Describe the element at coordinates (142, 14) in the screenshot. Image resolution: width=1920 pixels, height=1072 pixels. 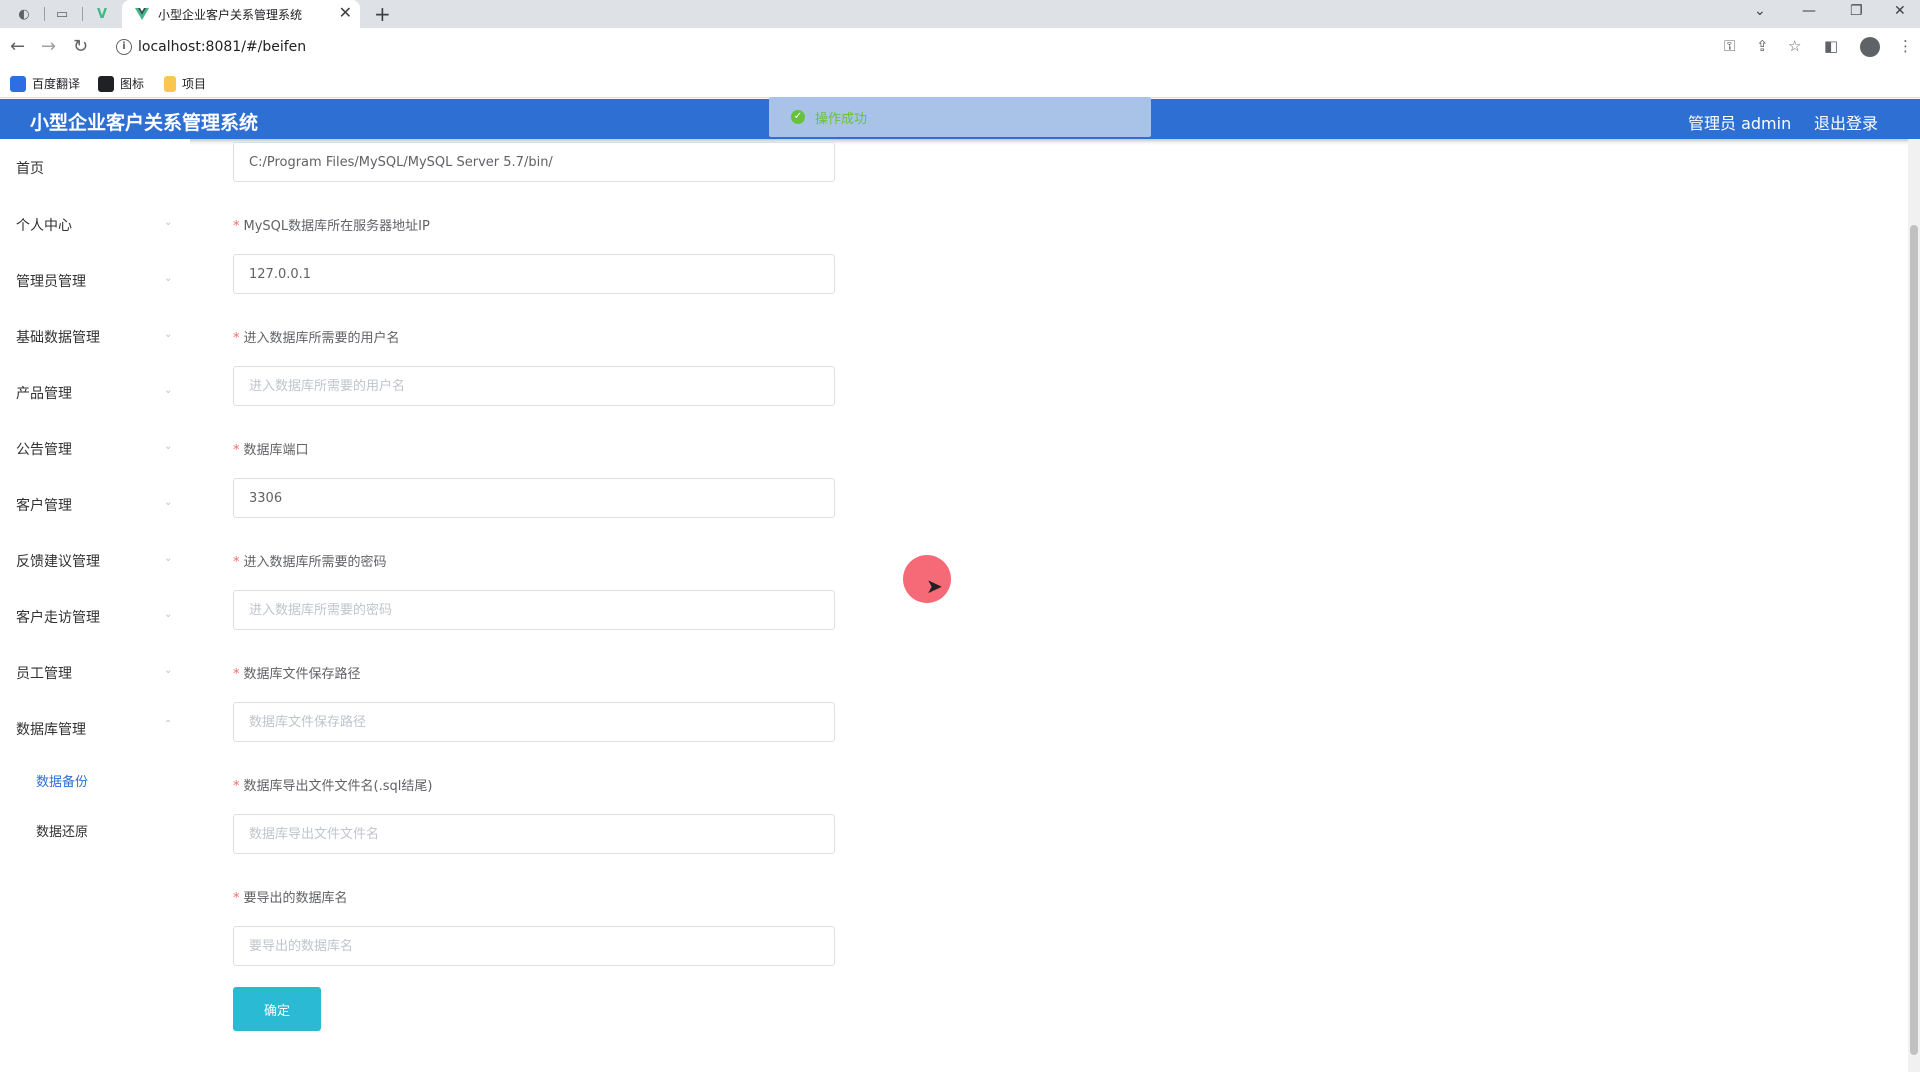
I see `vue-logo-icon` at that location.